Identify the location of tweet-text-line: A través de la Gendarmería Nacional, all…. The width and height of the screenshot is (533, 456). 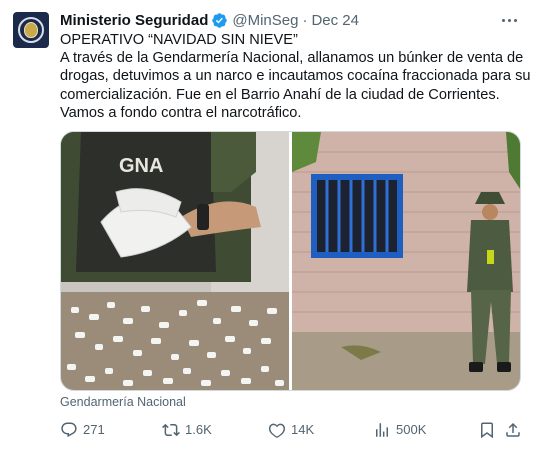
(292, 58).